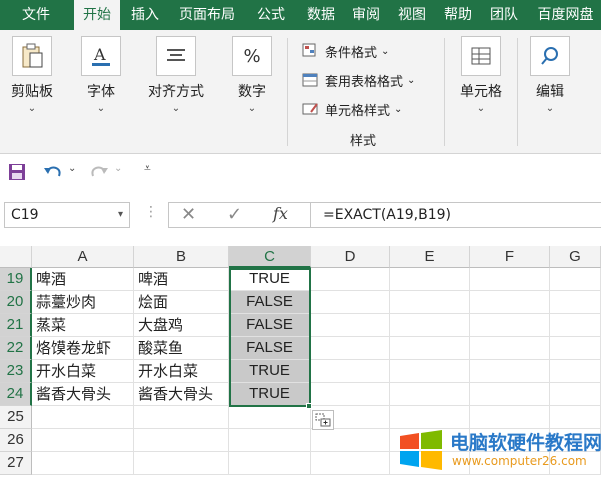 Image resolution: width=601 pixels, height=480 pixels. What do you see at coordinates (575, 257) in the screenshot?
I see `column-header-g: G` at bounding box center [575, 257].